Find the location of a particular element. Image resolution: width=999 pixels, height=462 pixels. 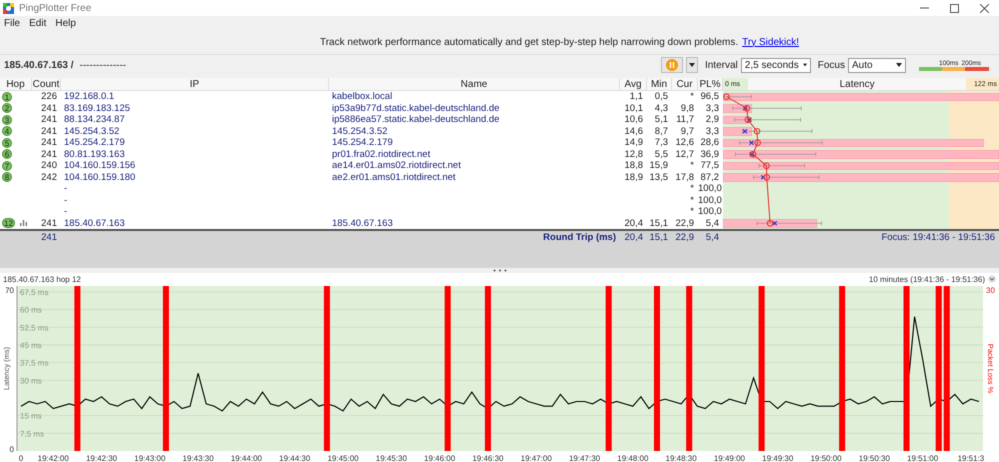

table-cell: 18,9 is located at coordinates (633, 177).